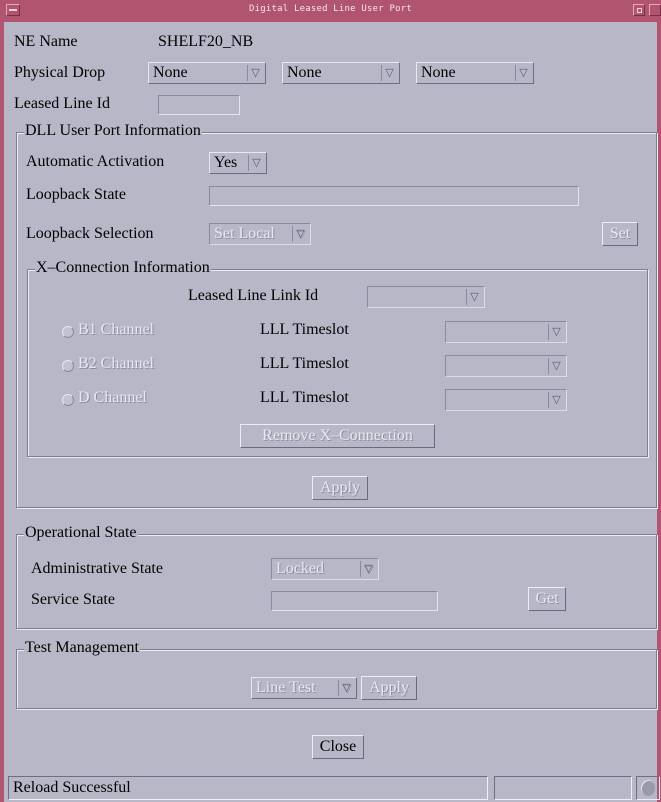 The height and width of the screenshot is (802, 661). Describe the element at coordinates (113, 131) in the screenshot. I see `dll-user-port-group-title: DLL User Port Information` at that location.